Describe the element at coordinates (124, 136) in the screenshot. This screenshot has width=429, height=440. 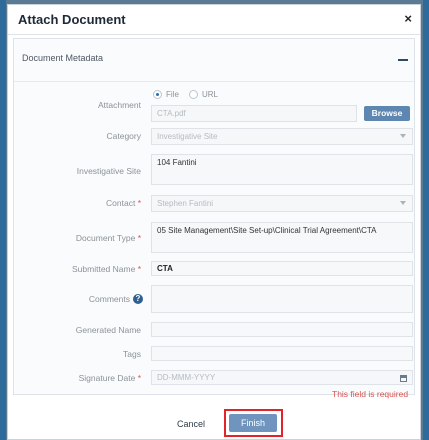
I see `category-label: Category` at that location.